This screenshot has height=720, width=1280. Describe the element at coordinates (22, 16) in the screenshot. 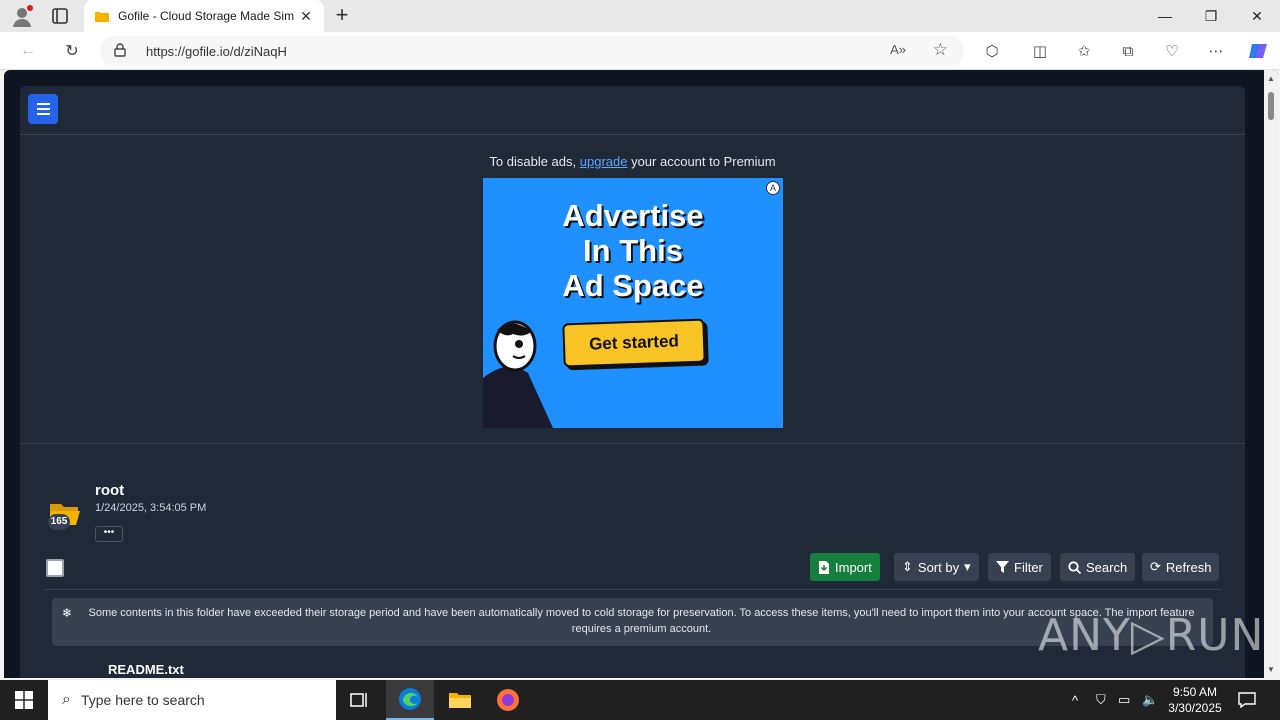

I see `profile-icon` at that location.